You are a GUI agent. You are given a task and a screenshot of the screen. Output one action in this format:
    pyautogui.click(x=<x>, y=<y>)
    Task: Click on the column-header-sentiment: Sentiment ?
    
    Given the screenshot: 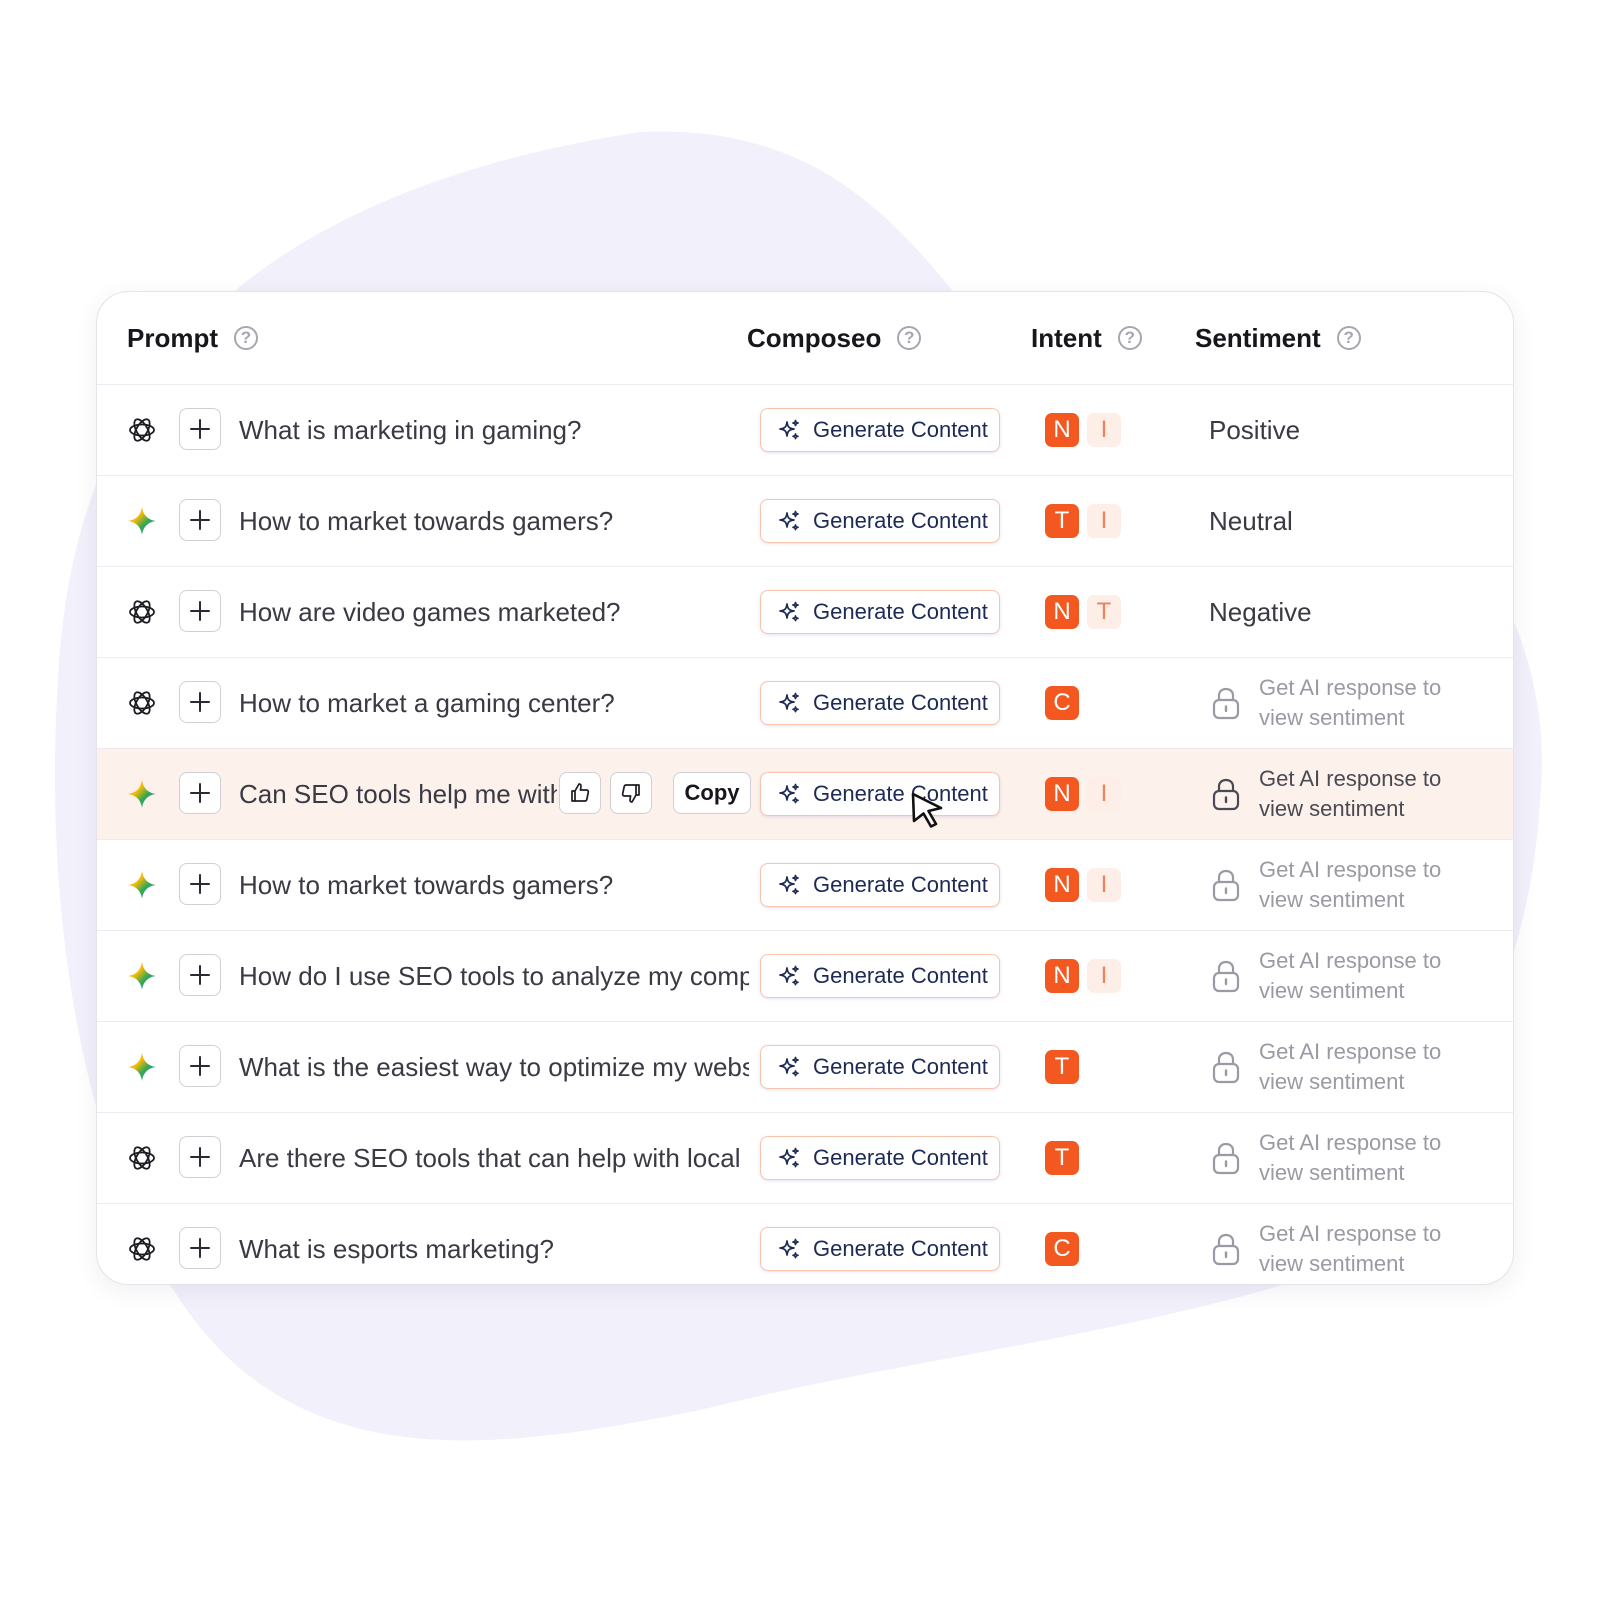 What is the action you would take?
    pyautogui.click(x=1278, y=338)
    